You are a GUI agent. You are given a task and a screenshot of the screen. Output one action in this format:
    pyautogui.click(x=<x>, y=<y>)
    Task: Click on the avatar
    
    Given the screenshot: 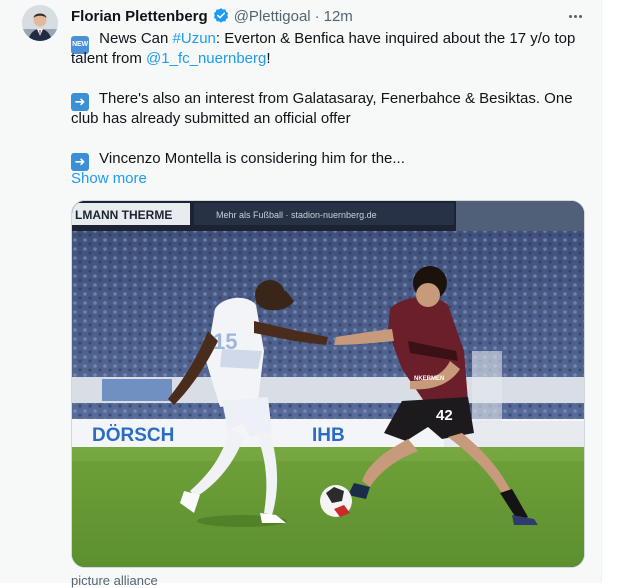 What is the action you would take?
    pyautogui.click(x=40, y=23)
    